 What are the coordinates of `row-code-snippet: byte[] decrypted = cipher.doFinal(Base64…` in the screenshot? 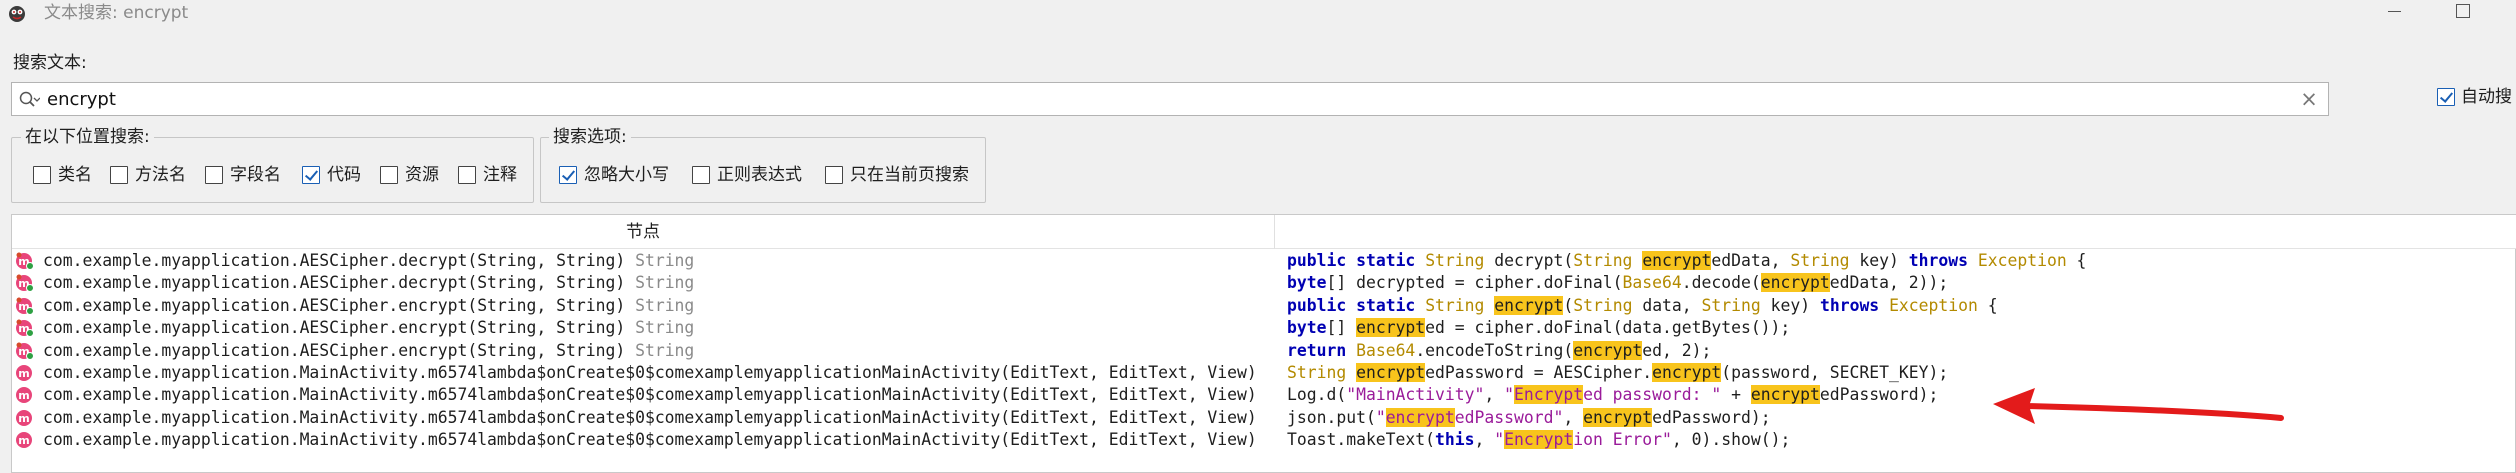 It's located at (1617, 283).